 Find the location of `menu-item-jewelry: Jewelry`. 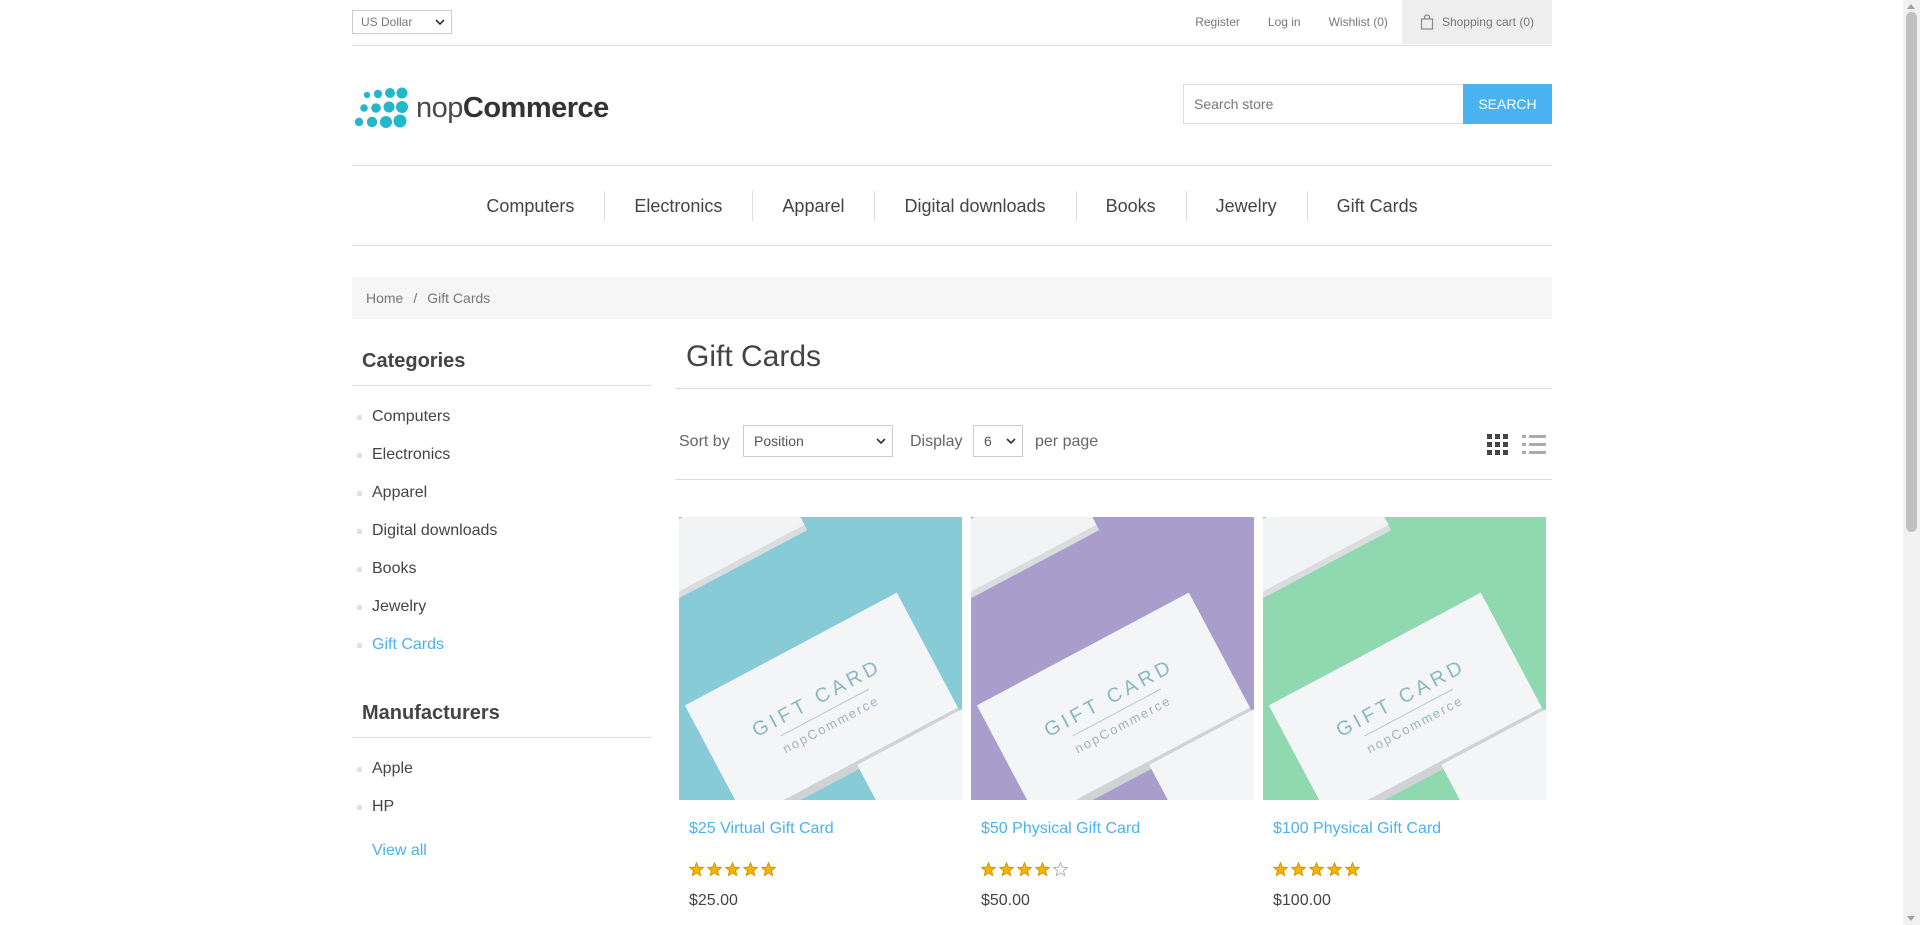

menu-item-jewelry: Jewelry is located at coordinates (1246, 205).